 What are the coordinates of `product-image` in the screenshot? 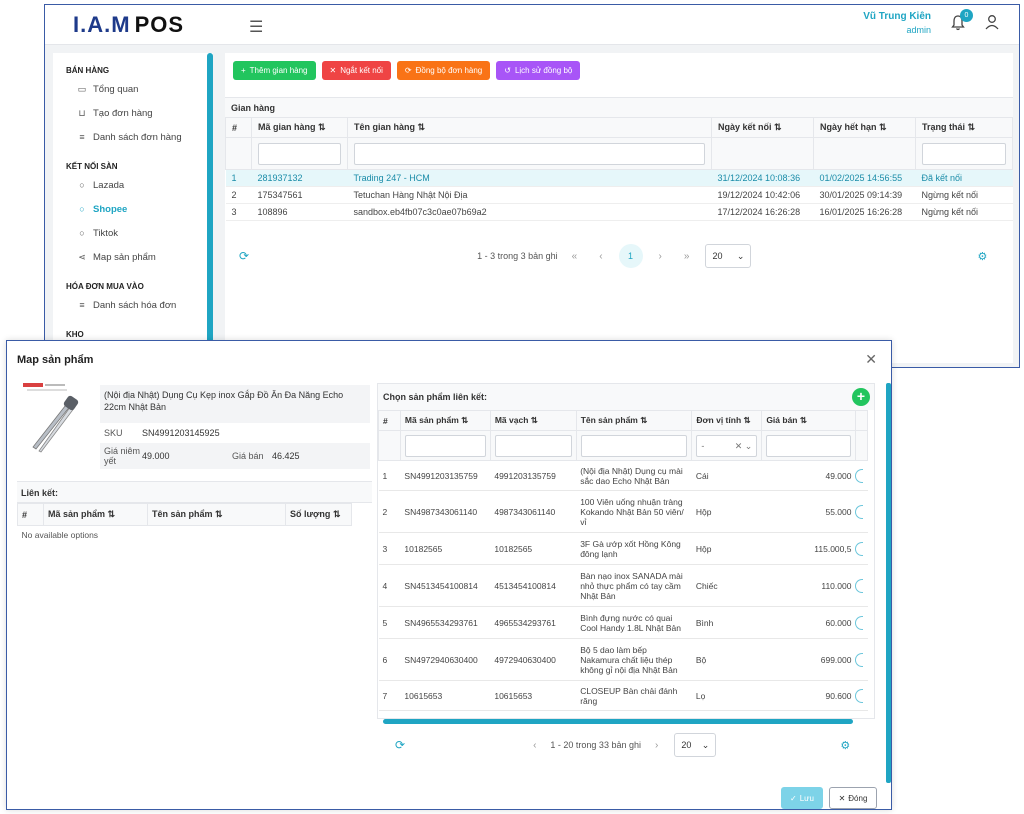 It's located at (57, 418).